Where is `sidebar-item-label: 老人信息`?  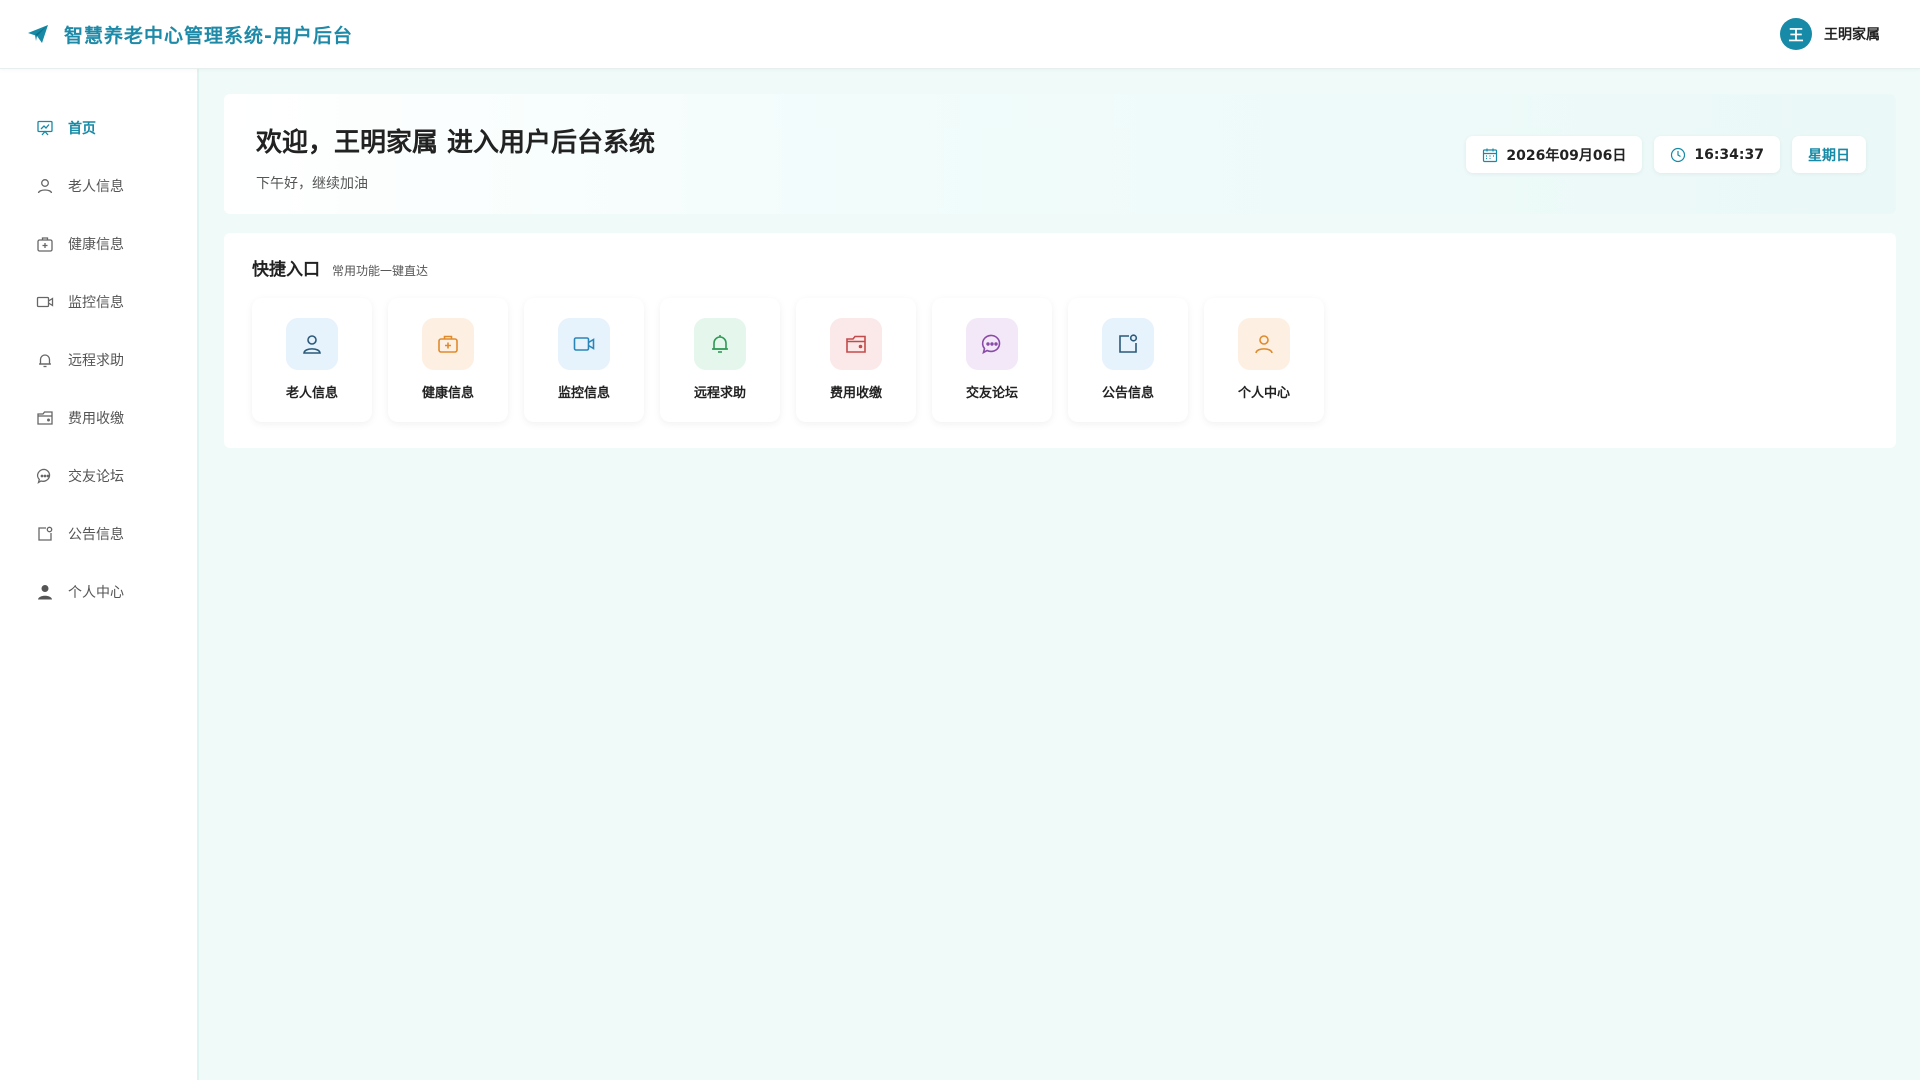
sidebar-item-label: 老人信息 is located at coordinates (96, 187).